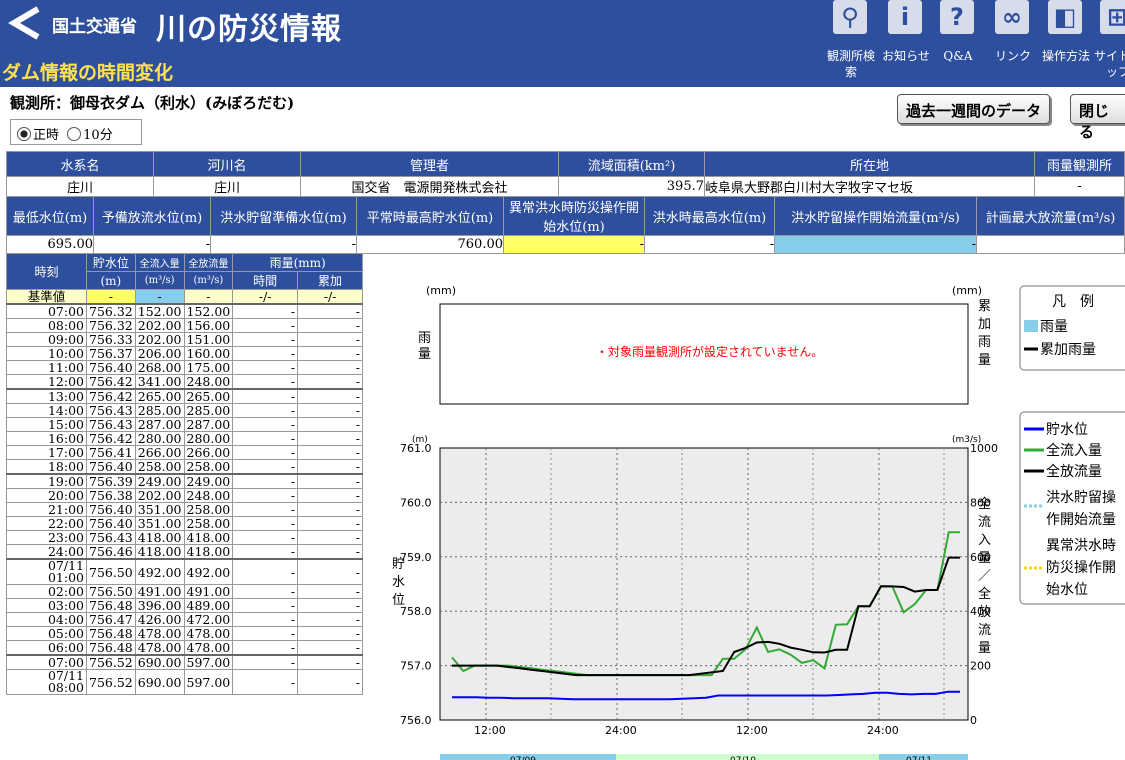  What do you see at coordinates (1073, 302) in the screenshot?
I see `legend-title: 凡 例` at bounding box center [1073, 302].